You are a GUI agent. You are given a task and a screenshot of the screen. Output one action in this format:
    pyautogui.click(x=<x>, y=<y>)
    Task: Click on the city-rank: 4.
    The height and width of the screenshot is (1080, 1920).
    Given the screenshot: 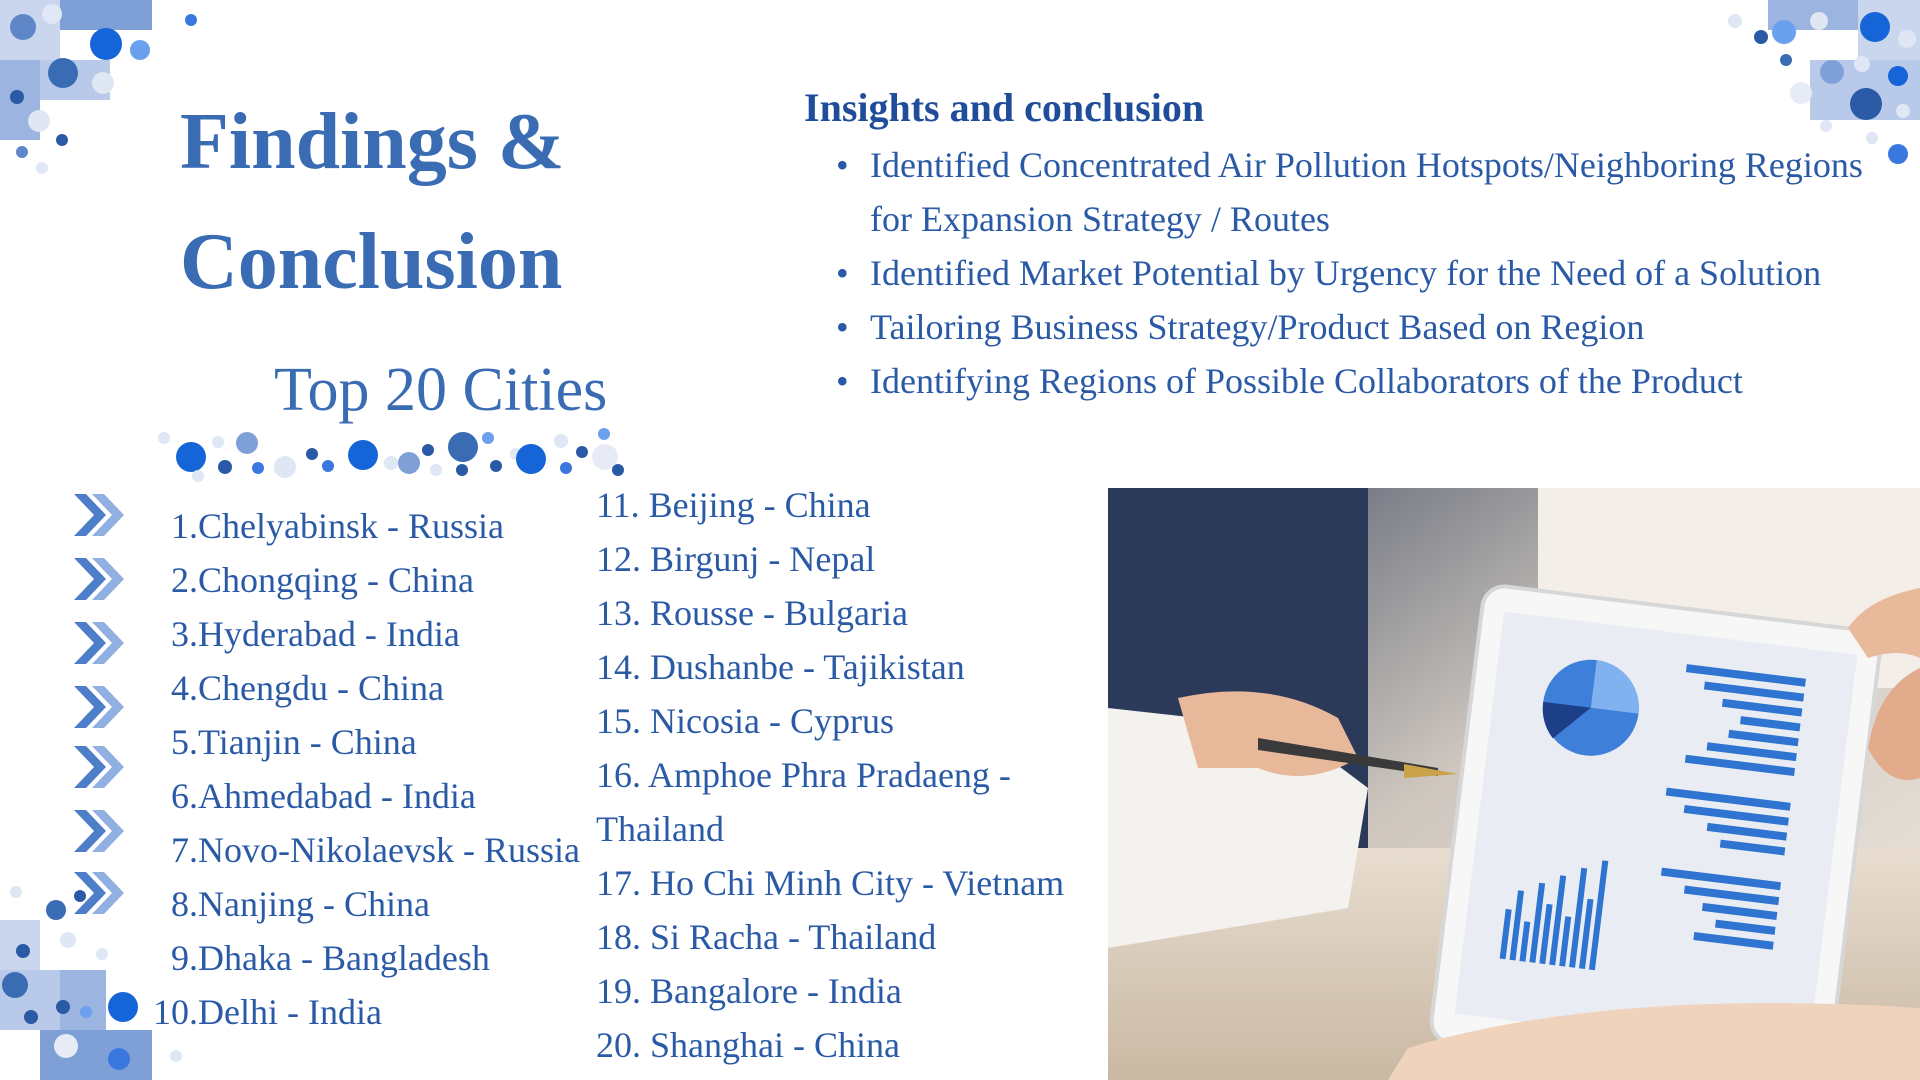 What is the action you would take?
    pyautogui.click(x=184, y=688)
    